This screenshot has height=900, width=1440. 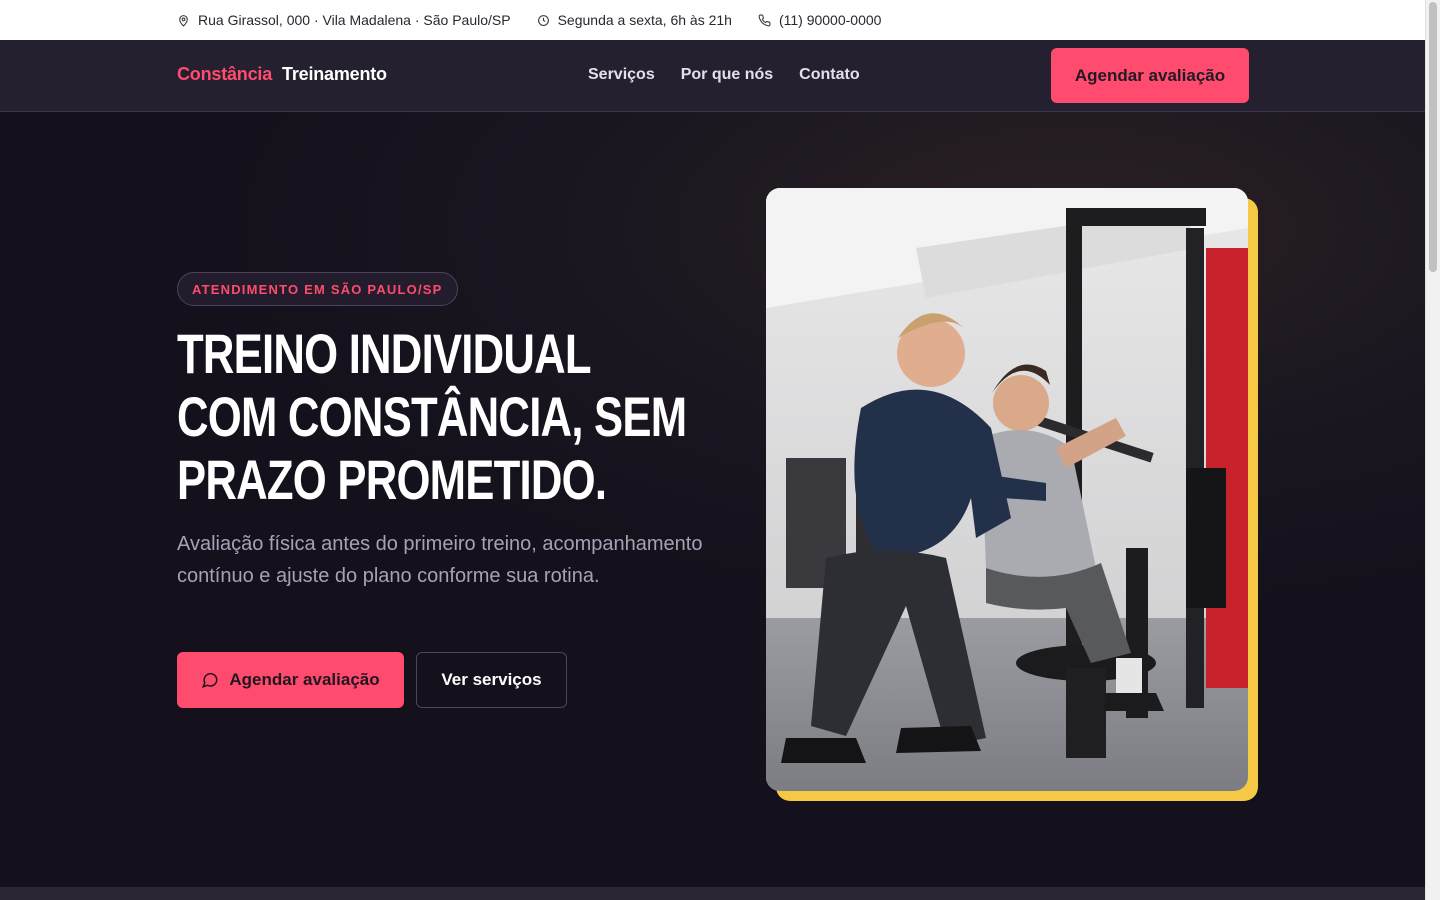 What do you see at coordinates (210, 680) in the screenshot?
I see `chat-bubble-icon` at bounding box center [210, 680].